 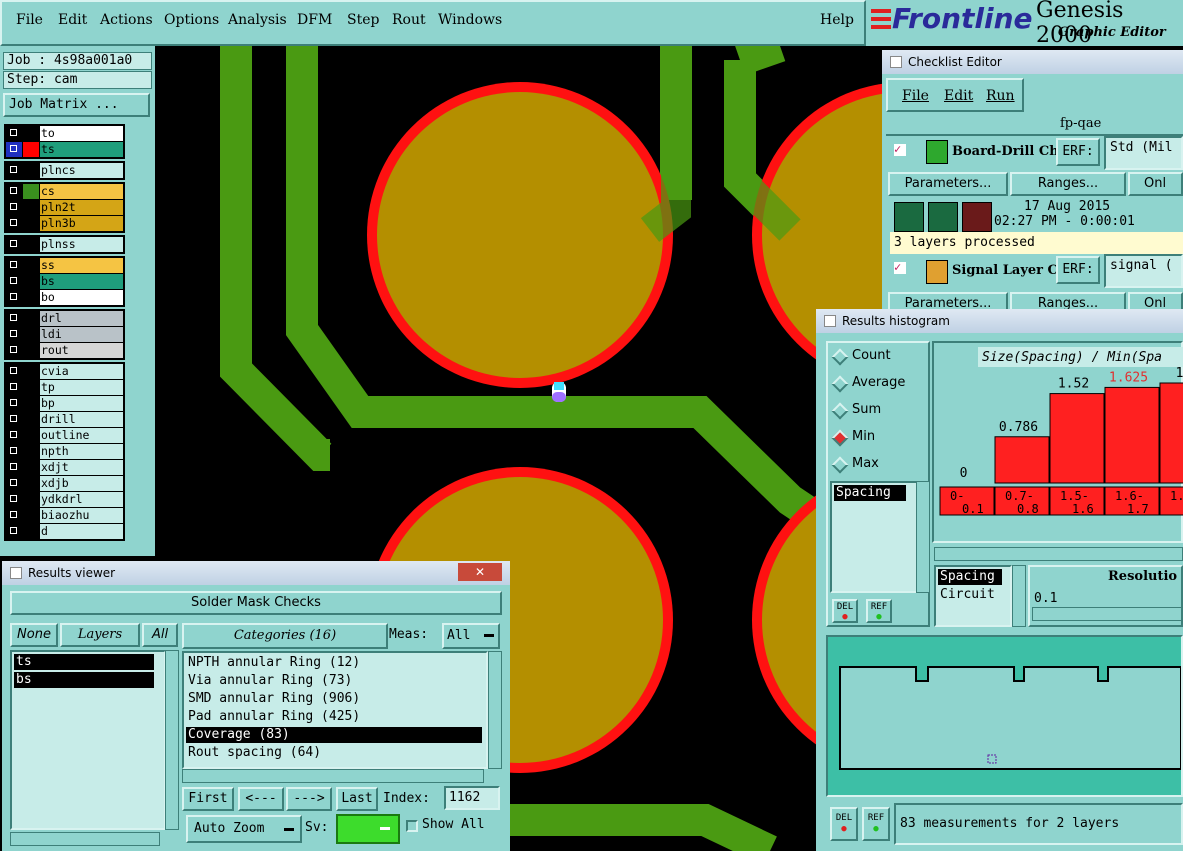 What do you see at coordinates (1019, 596) in the screenshot?
I see `layer-list-scrollbar` at bounding box center [1019, 596].